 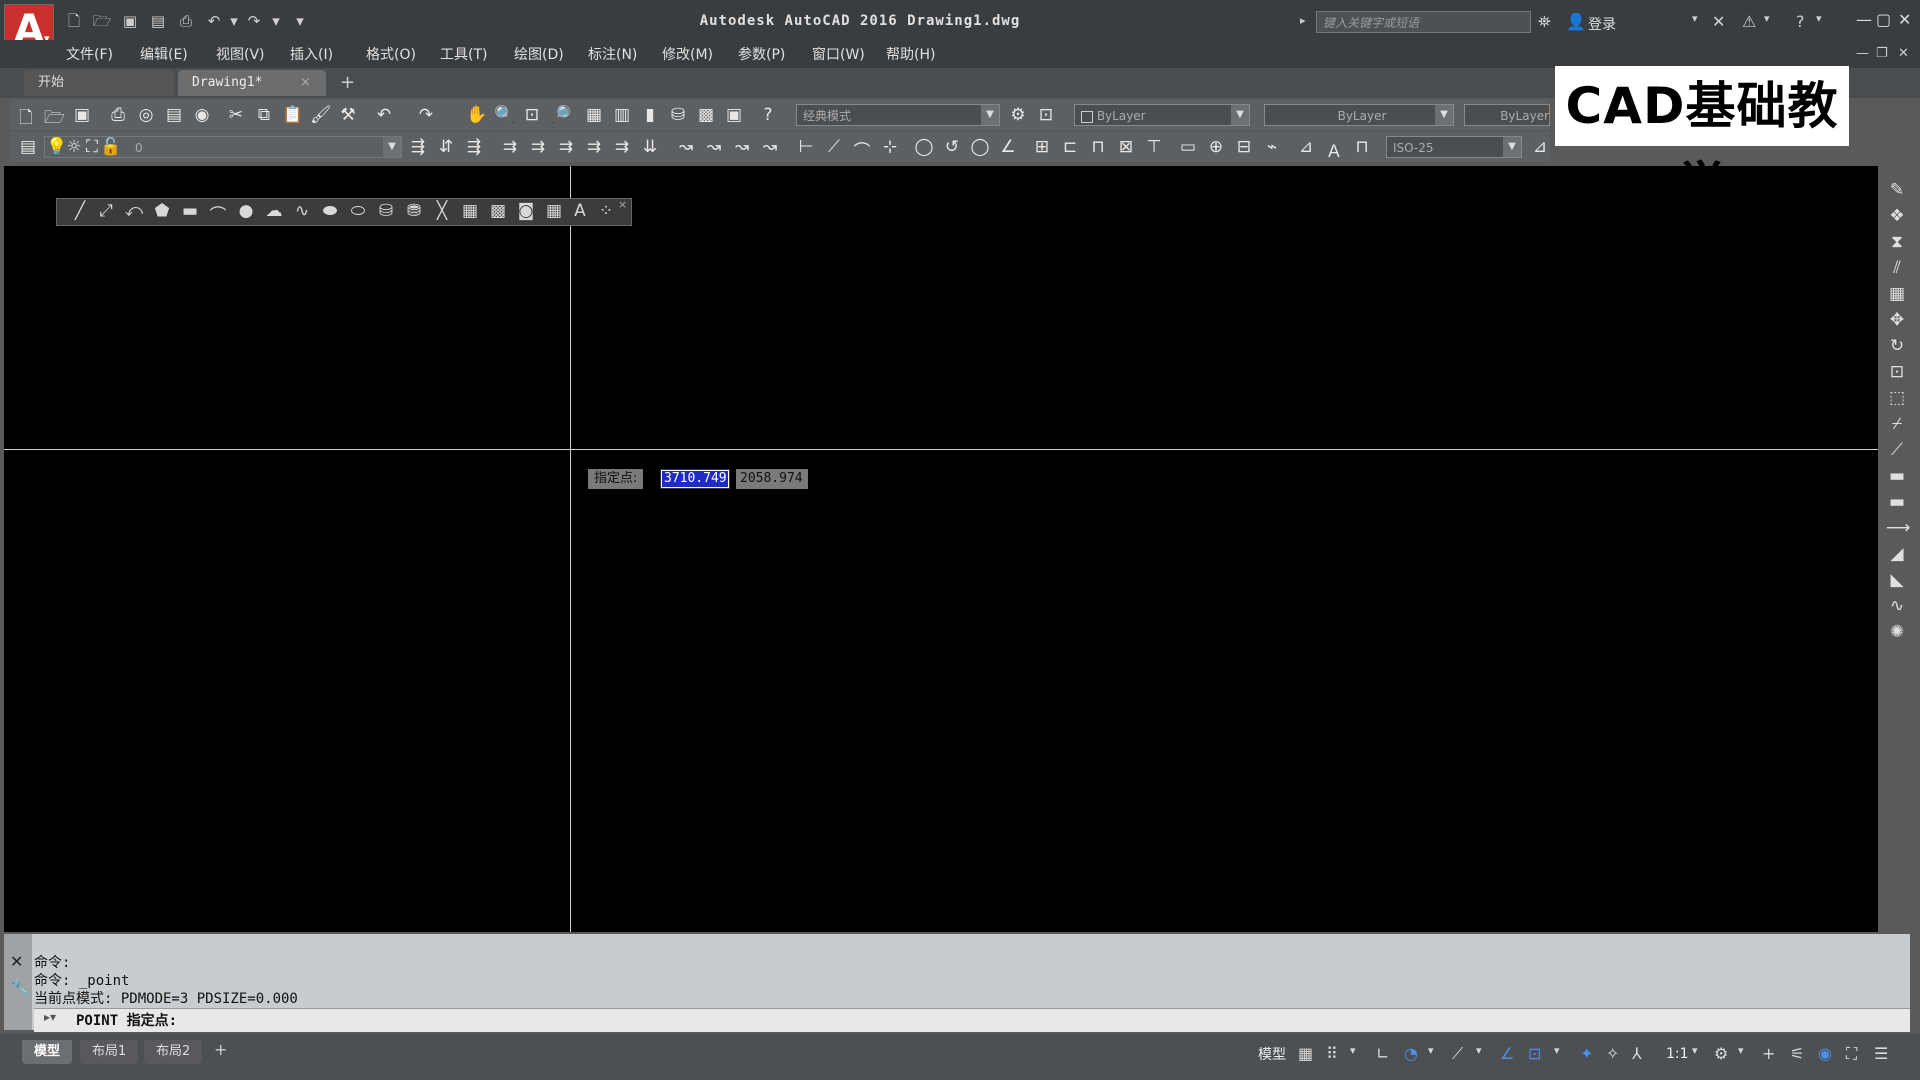 What do you see at coordinates (1897, 372) in the screenshot?
I see `scale-icon: ⊡` at bounding box center [1897, 372].